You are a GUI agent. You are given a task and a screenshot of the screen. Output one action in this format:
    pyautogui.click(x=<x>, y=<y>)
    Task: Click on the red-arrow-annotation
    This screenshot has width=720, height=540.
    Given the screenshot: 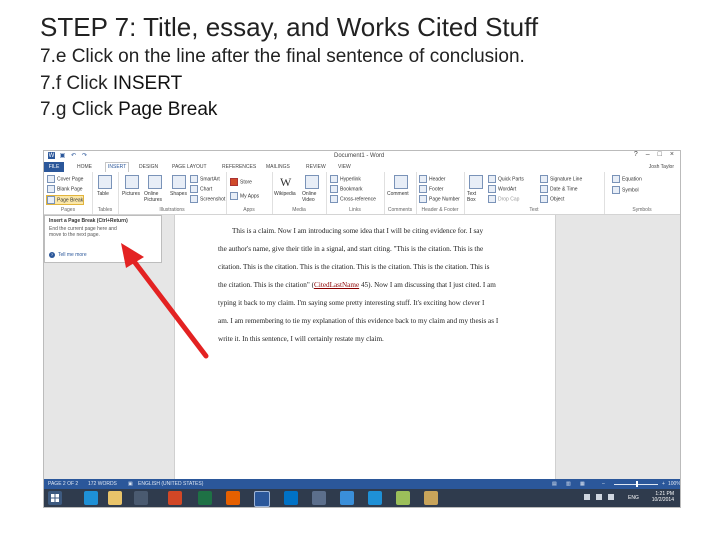 What is the action you would take?
    pyautogui.click(x=165, y=301)
    